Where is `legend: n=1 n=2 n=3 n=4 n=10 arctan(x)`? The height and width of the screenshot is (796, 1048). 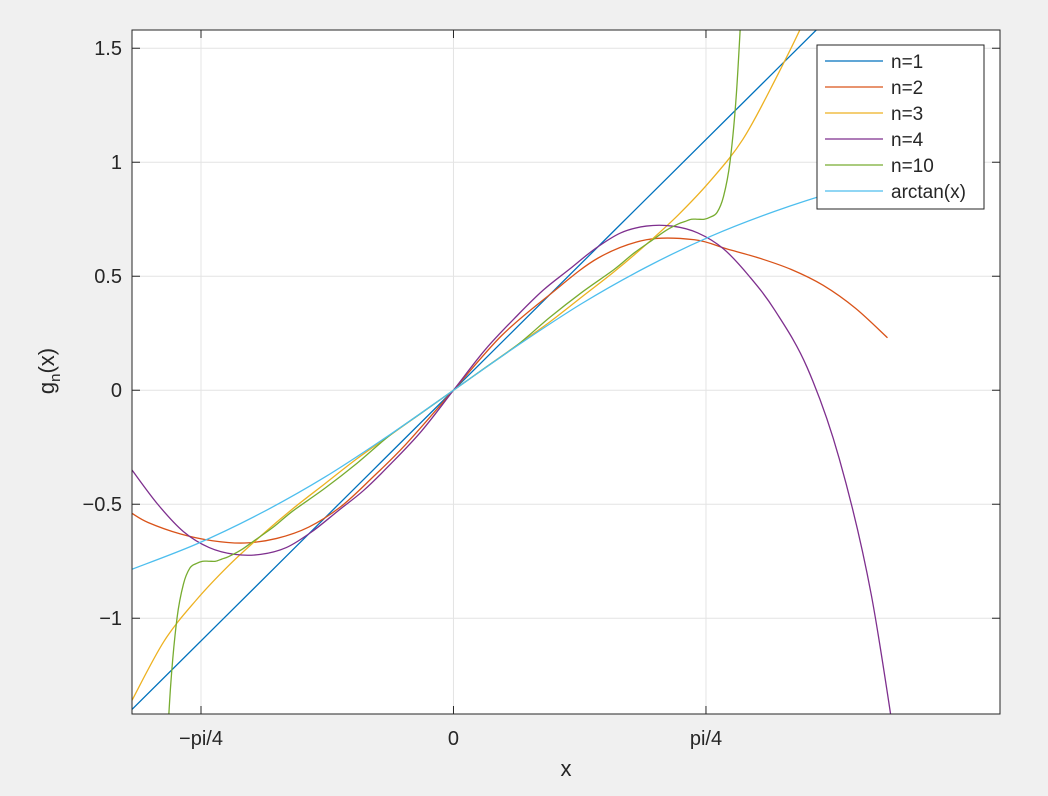
legend: n=1 n=2 n=3 n=4 n=10 arctan(x) is located at coordinates (900, 127).